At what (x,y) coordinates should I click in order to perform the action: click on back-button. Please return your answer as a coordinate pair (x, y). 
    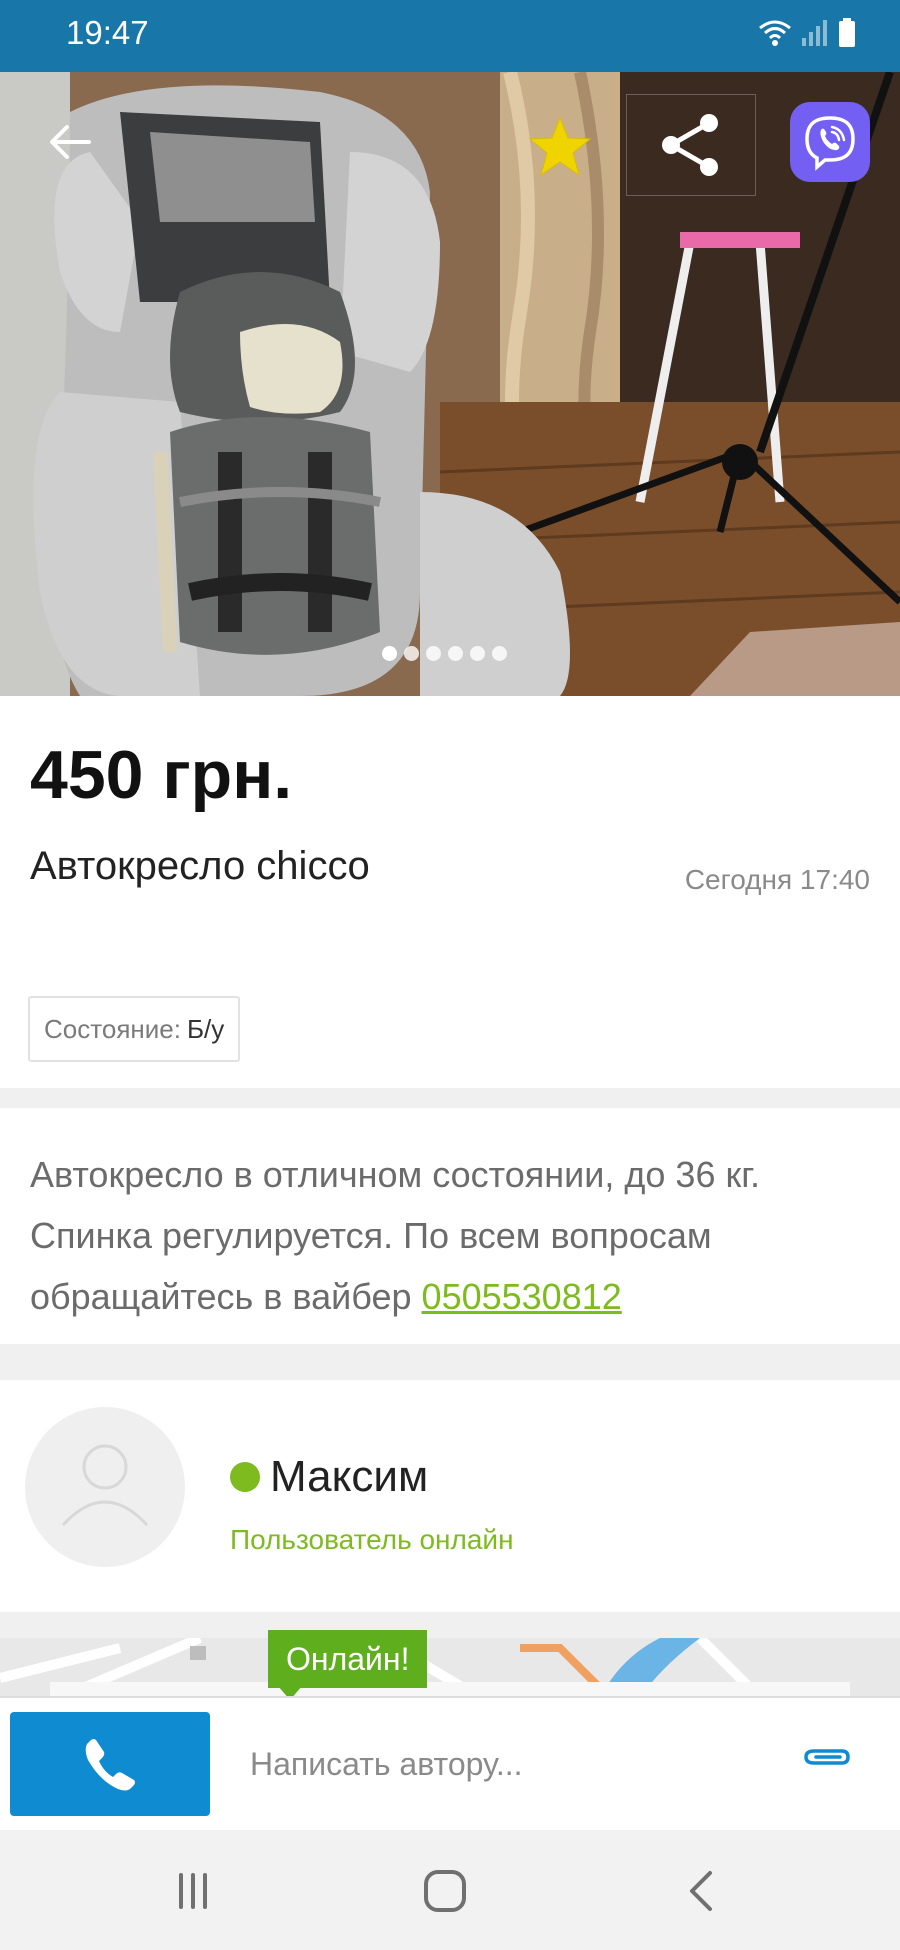
    Looking at the image, I should click on (70, 142).